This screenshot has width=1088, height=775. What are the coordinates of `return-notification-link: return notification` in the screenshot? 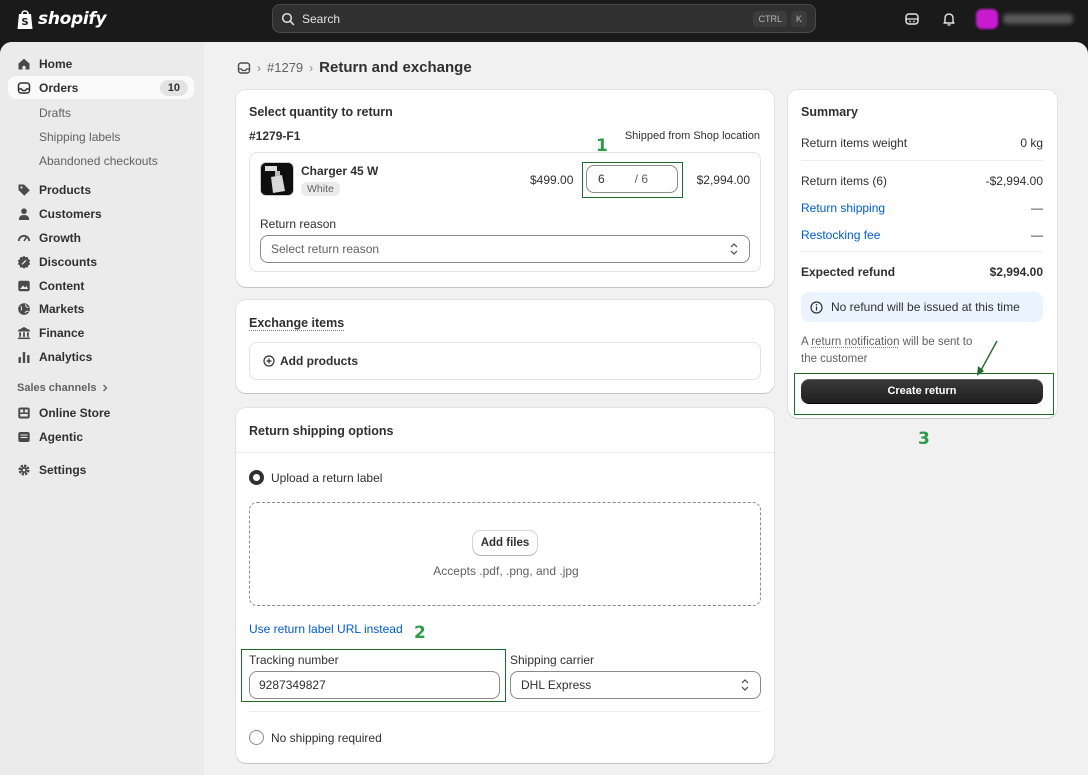 It's located at (855, 342).